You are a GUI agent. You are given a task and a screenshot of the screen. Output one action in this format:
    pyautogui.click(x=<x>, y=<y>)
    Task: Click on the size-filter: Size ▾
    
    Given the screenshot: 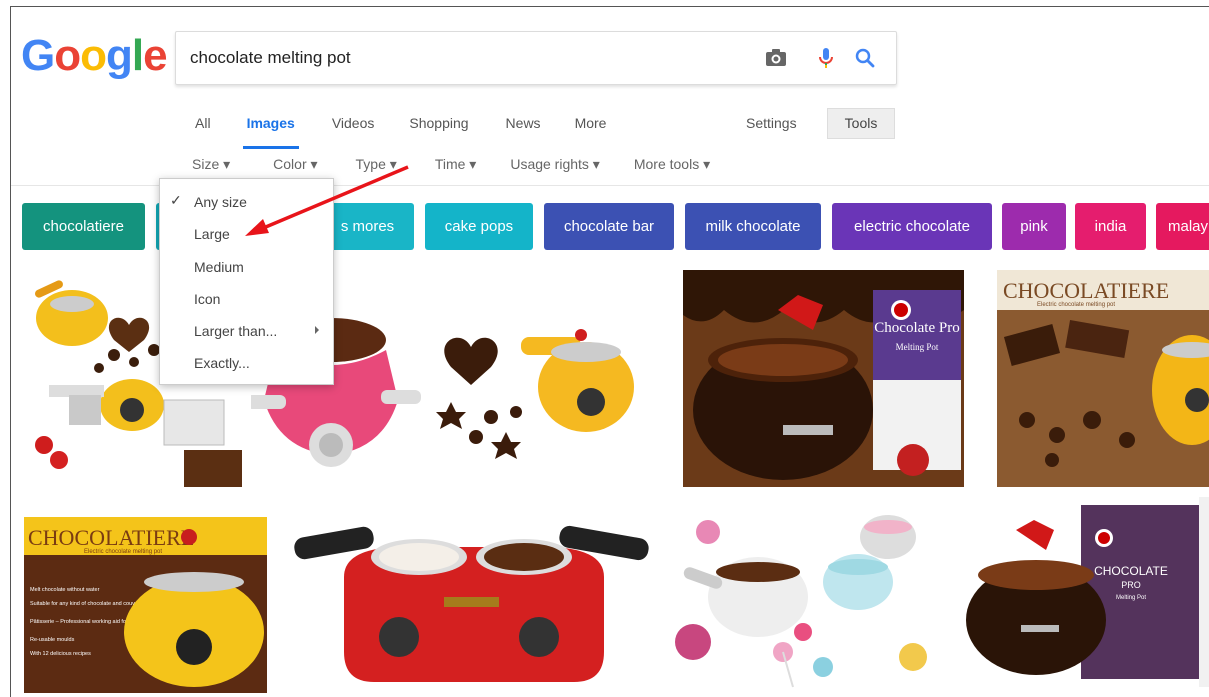 What is the action you would take?
    pyautogui.click(x=211, y=167)
    